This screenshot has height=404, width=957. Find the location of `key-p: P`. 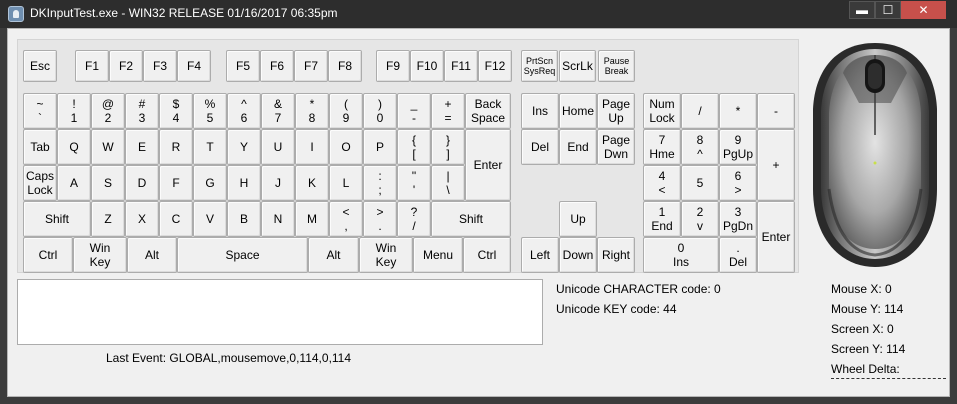

key-p: P is located at coordinates (380, 147).